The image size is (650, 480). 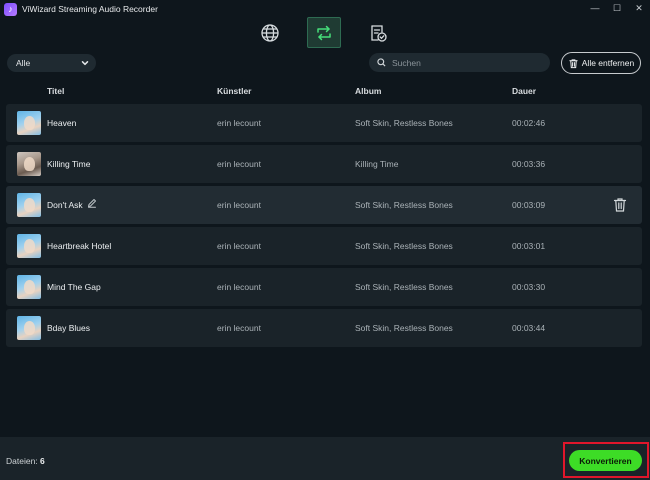 What do you see at coordinates (90, 9) in the screenshot?
I see `app-title: ViWizard Streaming Audio Recorder` at bounding box center [90, 9].